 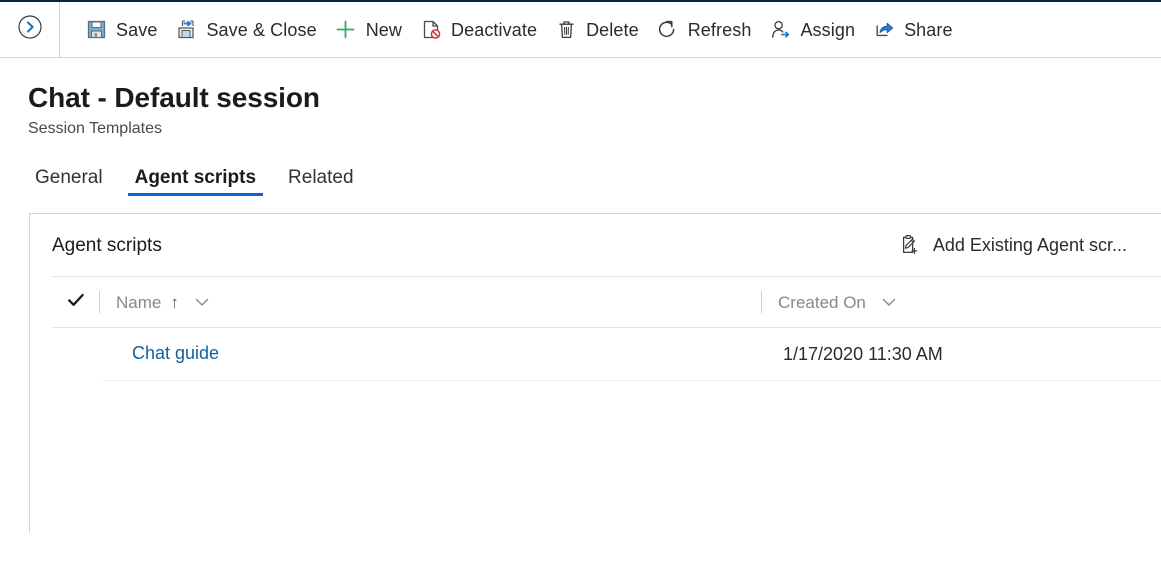 What do you see at coordinates (431, 30) in the screenshot?
I see `deactivate-page-block-icon` at bounding box center [431, 30].